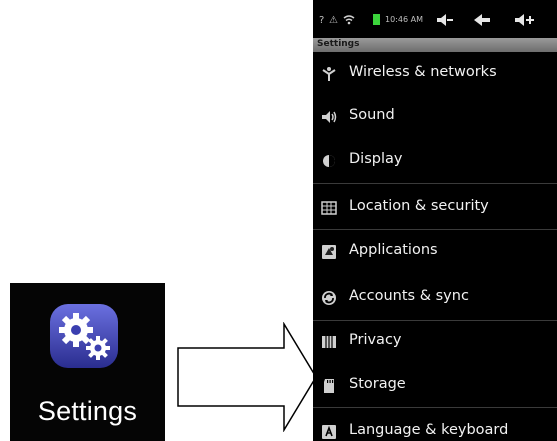 The image size is (557, 441). Describe the element at coordinates (435, 386) in the screenshot. I see `menu-item-storage: Storage` at that location.